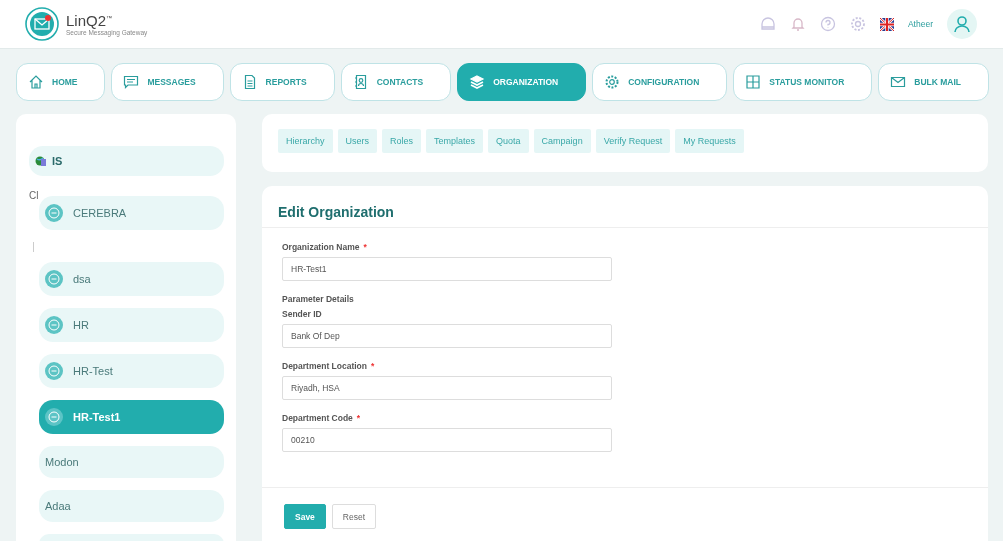 Image resolution: width=1003 pixels, height=541 pixels. What do you see at coordinates (81, 325) in the screenshot?
I see `tree-item-label: HR` at bounding box center [81, 325].